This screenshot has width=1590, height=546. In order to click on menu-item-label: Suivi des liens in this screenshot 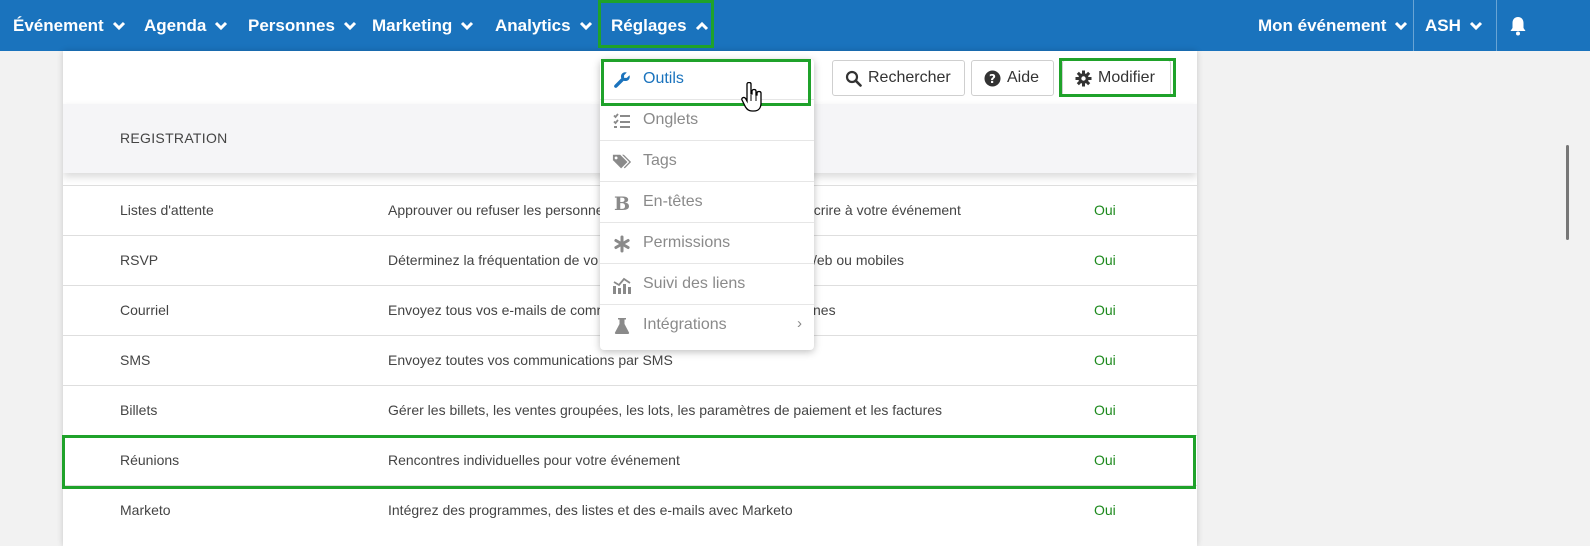, I will do `click(694, 283)`.